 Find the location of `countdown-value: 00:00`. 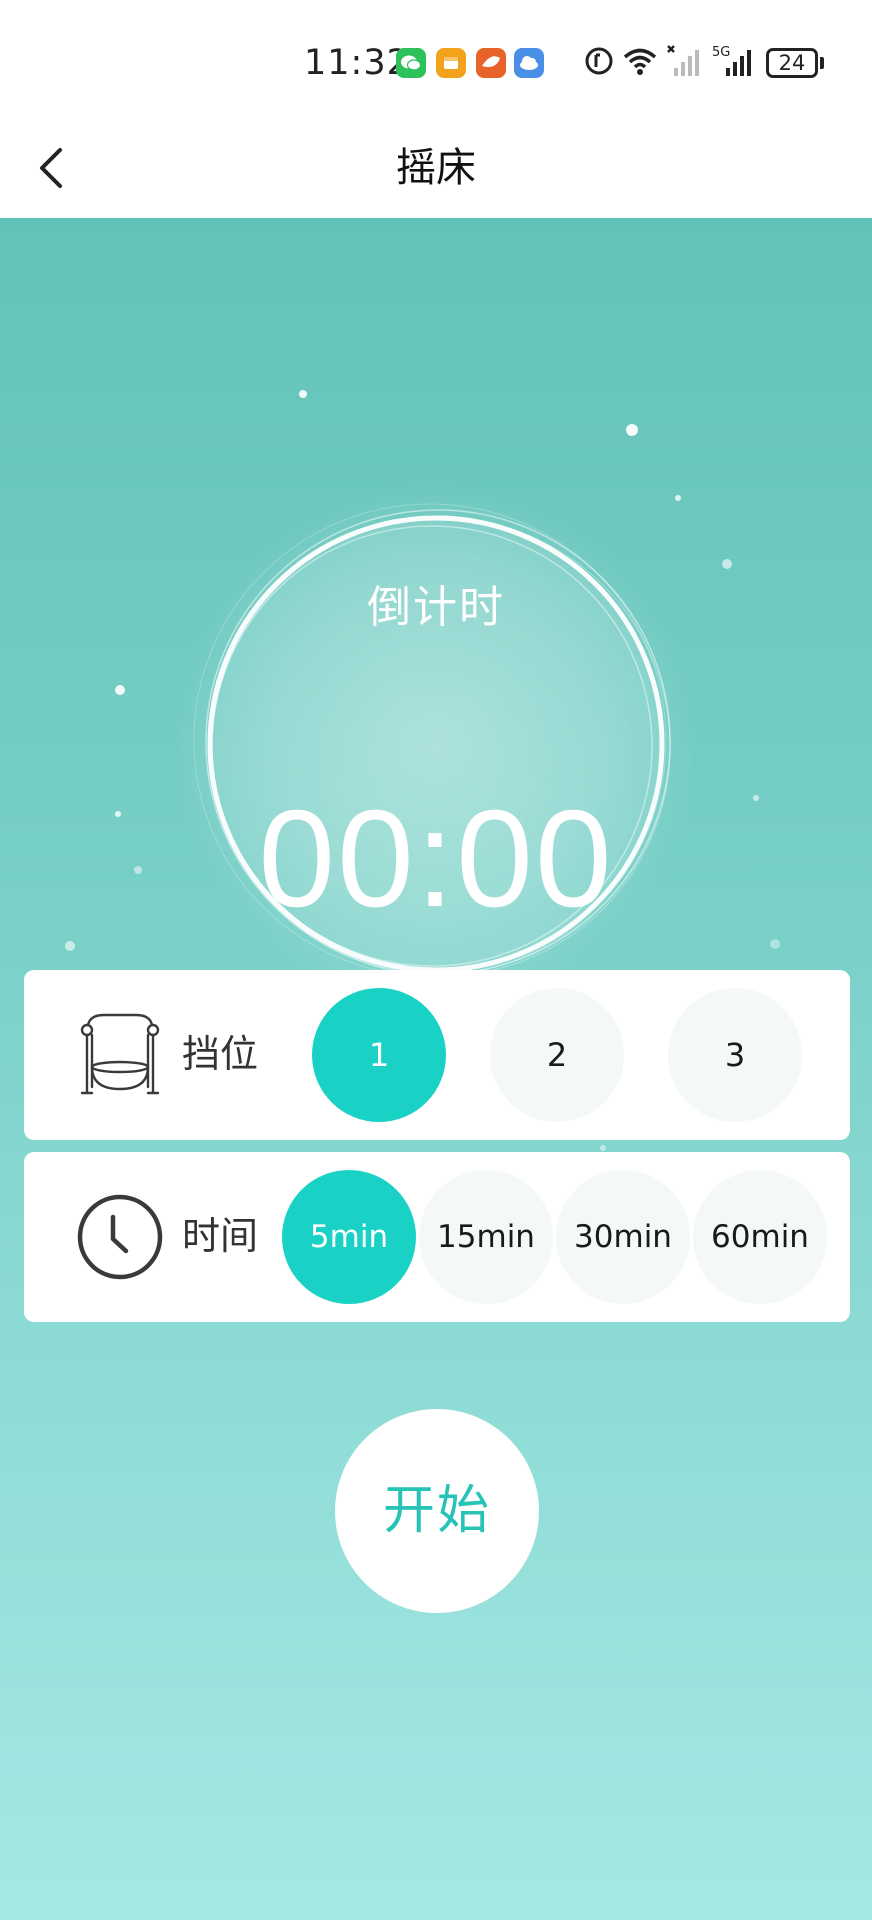

countdown-value: 00:00 is located at coordinates (436, 859).